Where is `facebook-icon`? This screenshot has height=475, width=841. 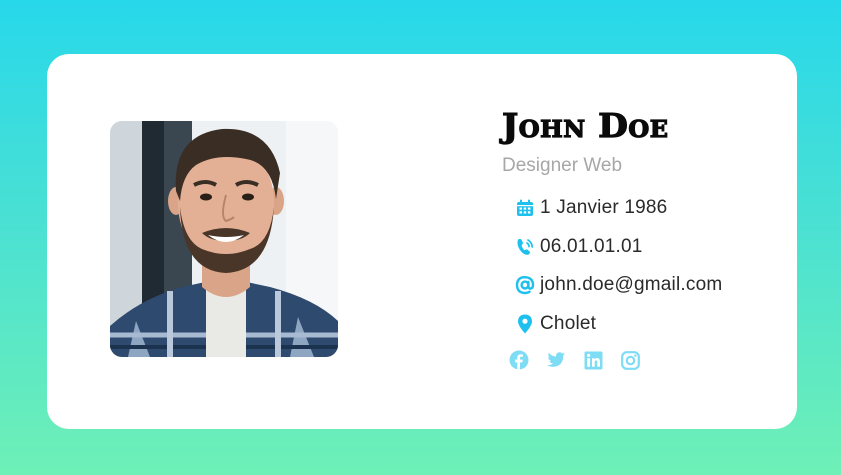 facebook-icon is located at coordinates (519, 360).